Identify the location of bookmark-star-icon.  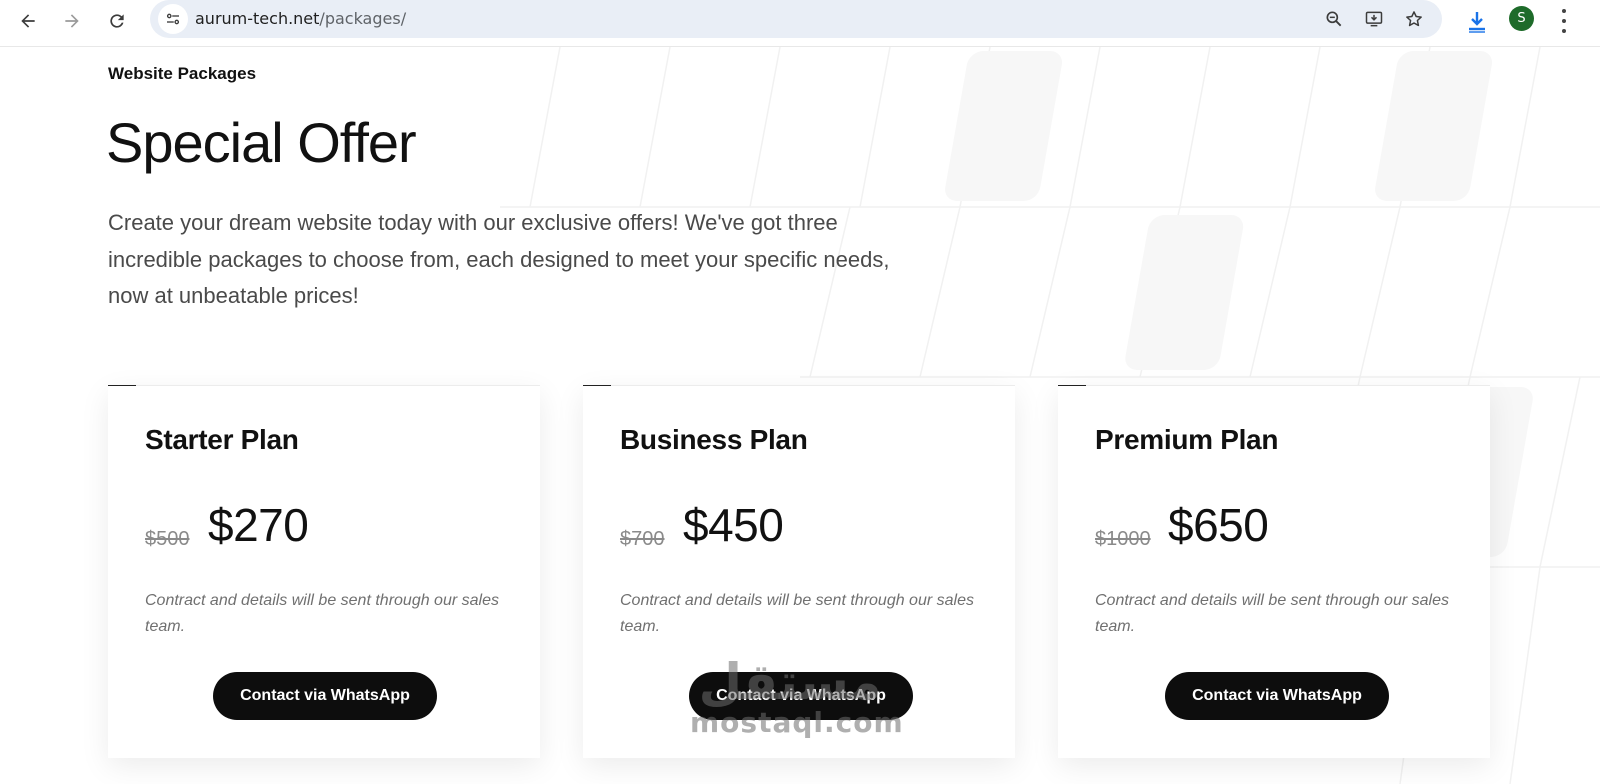
(1414, 19).